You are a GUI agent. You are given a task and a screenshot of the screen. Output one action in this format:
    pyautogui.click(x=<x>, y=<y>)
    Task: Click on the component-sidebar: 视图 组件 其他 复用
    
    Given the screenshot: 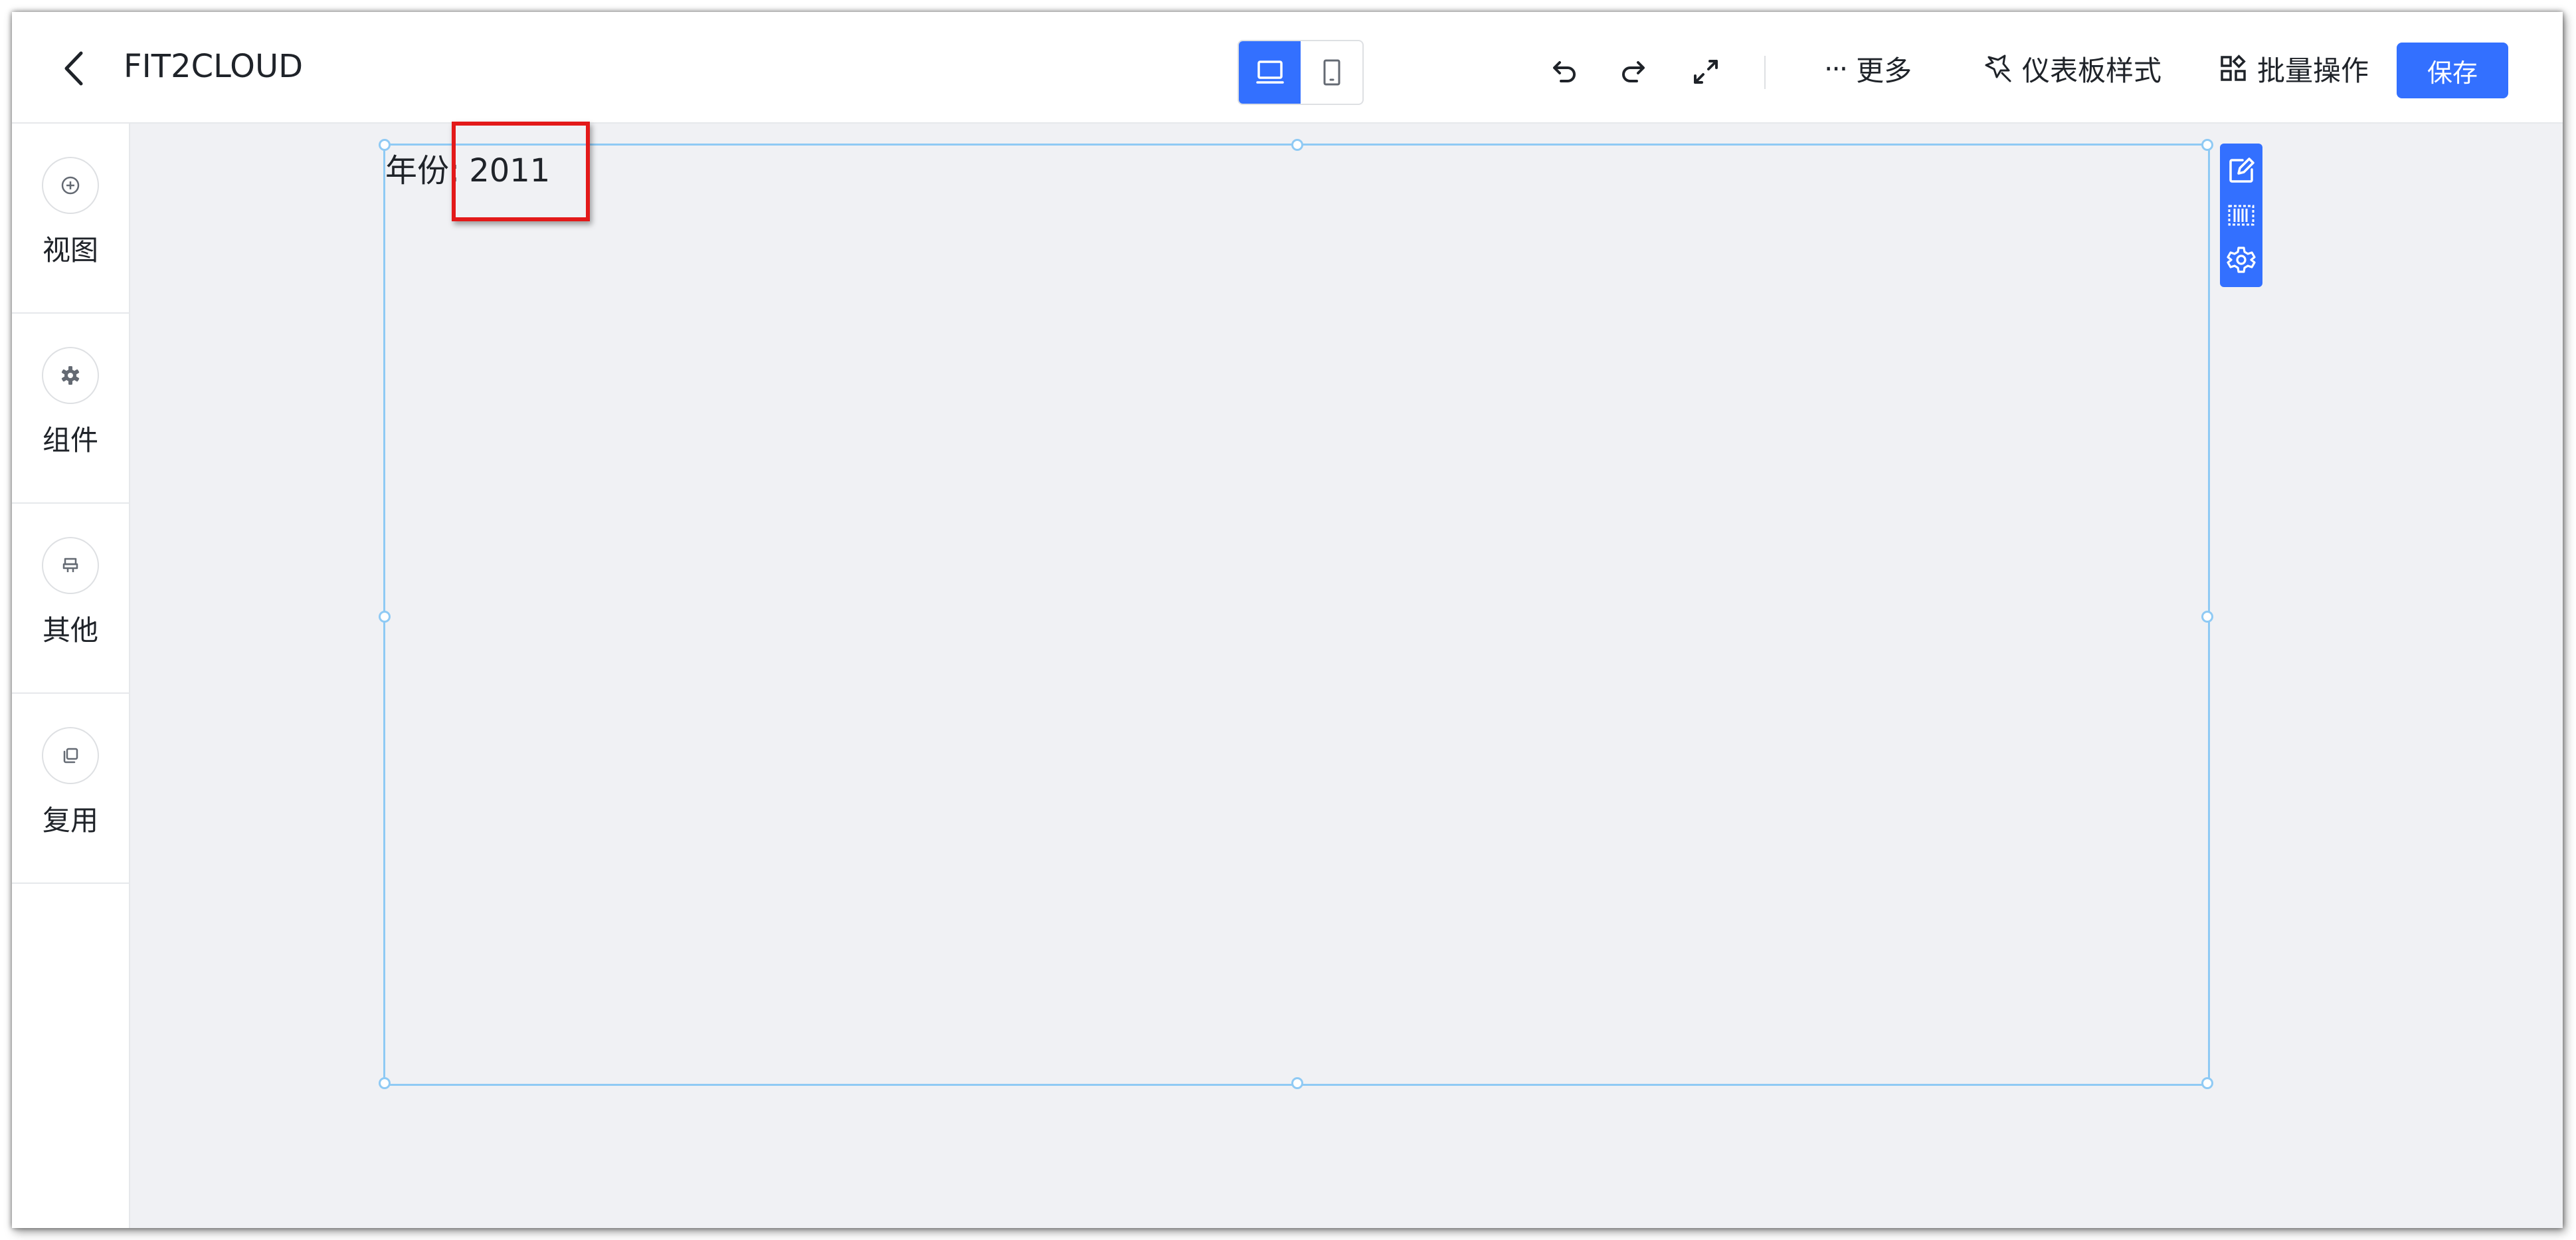 What is the action you would take?
    pyautogui.click(x=71, y=676)
    